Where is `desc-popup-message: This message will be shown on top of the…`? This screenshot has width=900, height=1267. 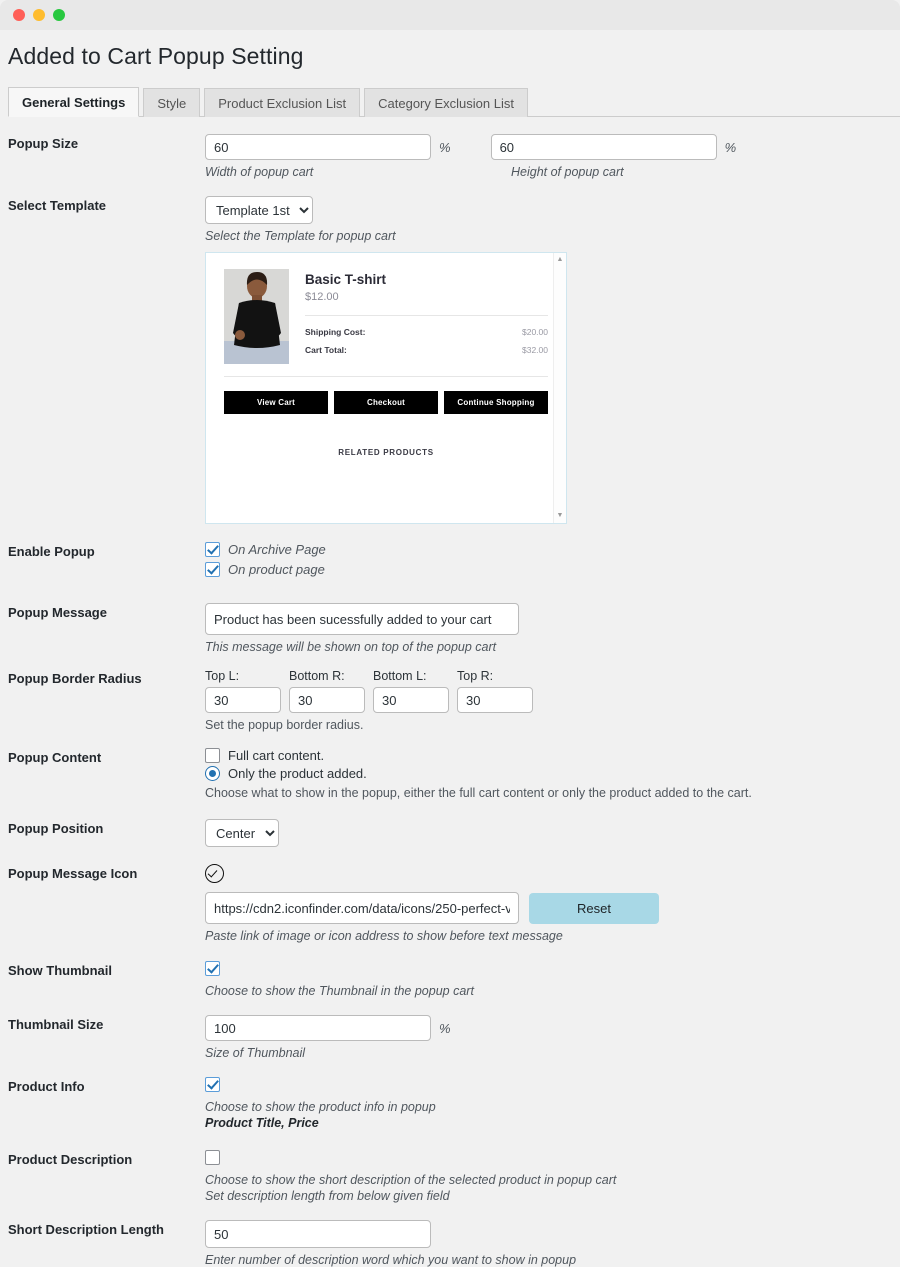 desc-popup-message: This message will be shown on top of the… is located at coordinates (351, 647).